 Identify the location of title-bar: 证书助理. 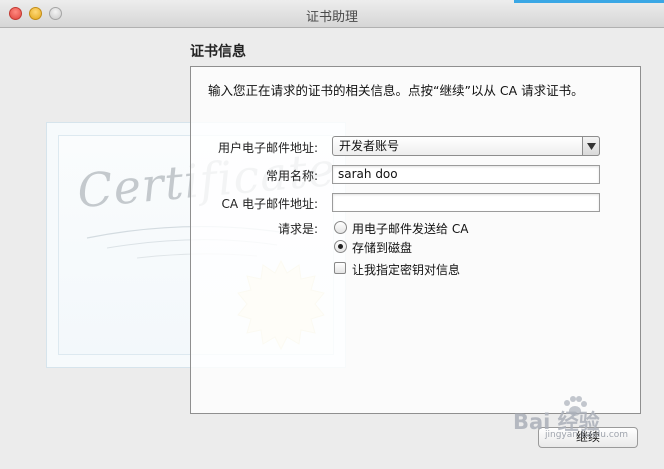
(332, 14).